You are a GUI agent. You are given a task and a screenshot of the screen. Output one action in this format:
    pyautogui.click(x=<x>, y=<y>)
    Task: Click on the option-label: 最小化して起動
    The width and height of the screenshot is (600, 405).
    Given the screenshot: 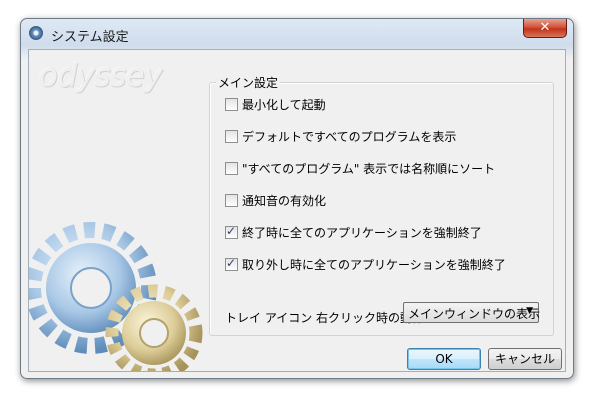 What is the action you would take?
    pyautogui.click(x=284, y=105)
    